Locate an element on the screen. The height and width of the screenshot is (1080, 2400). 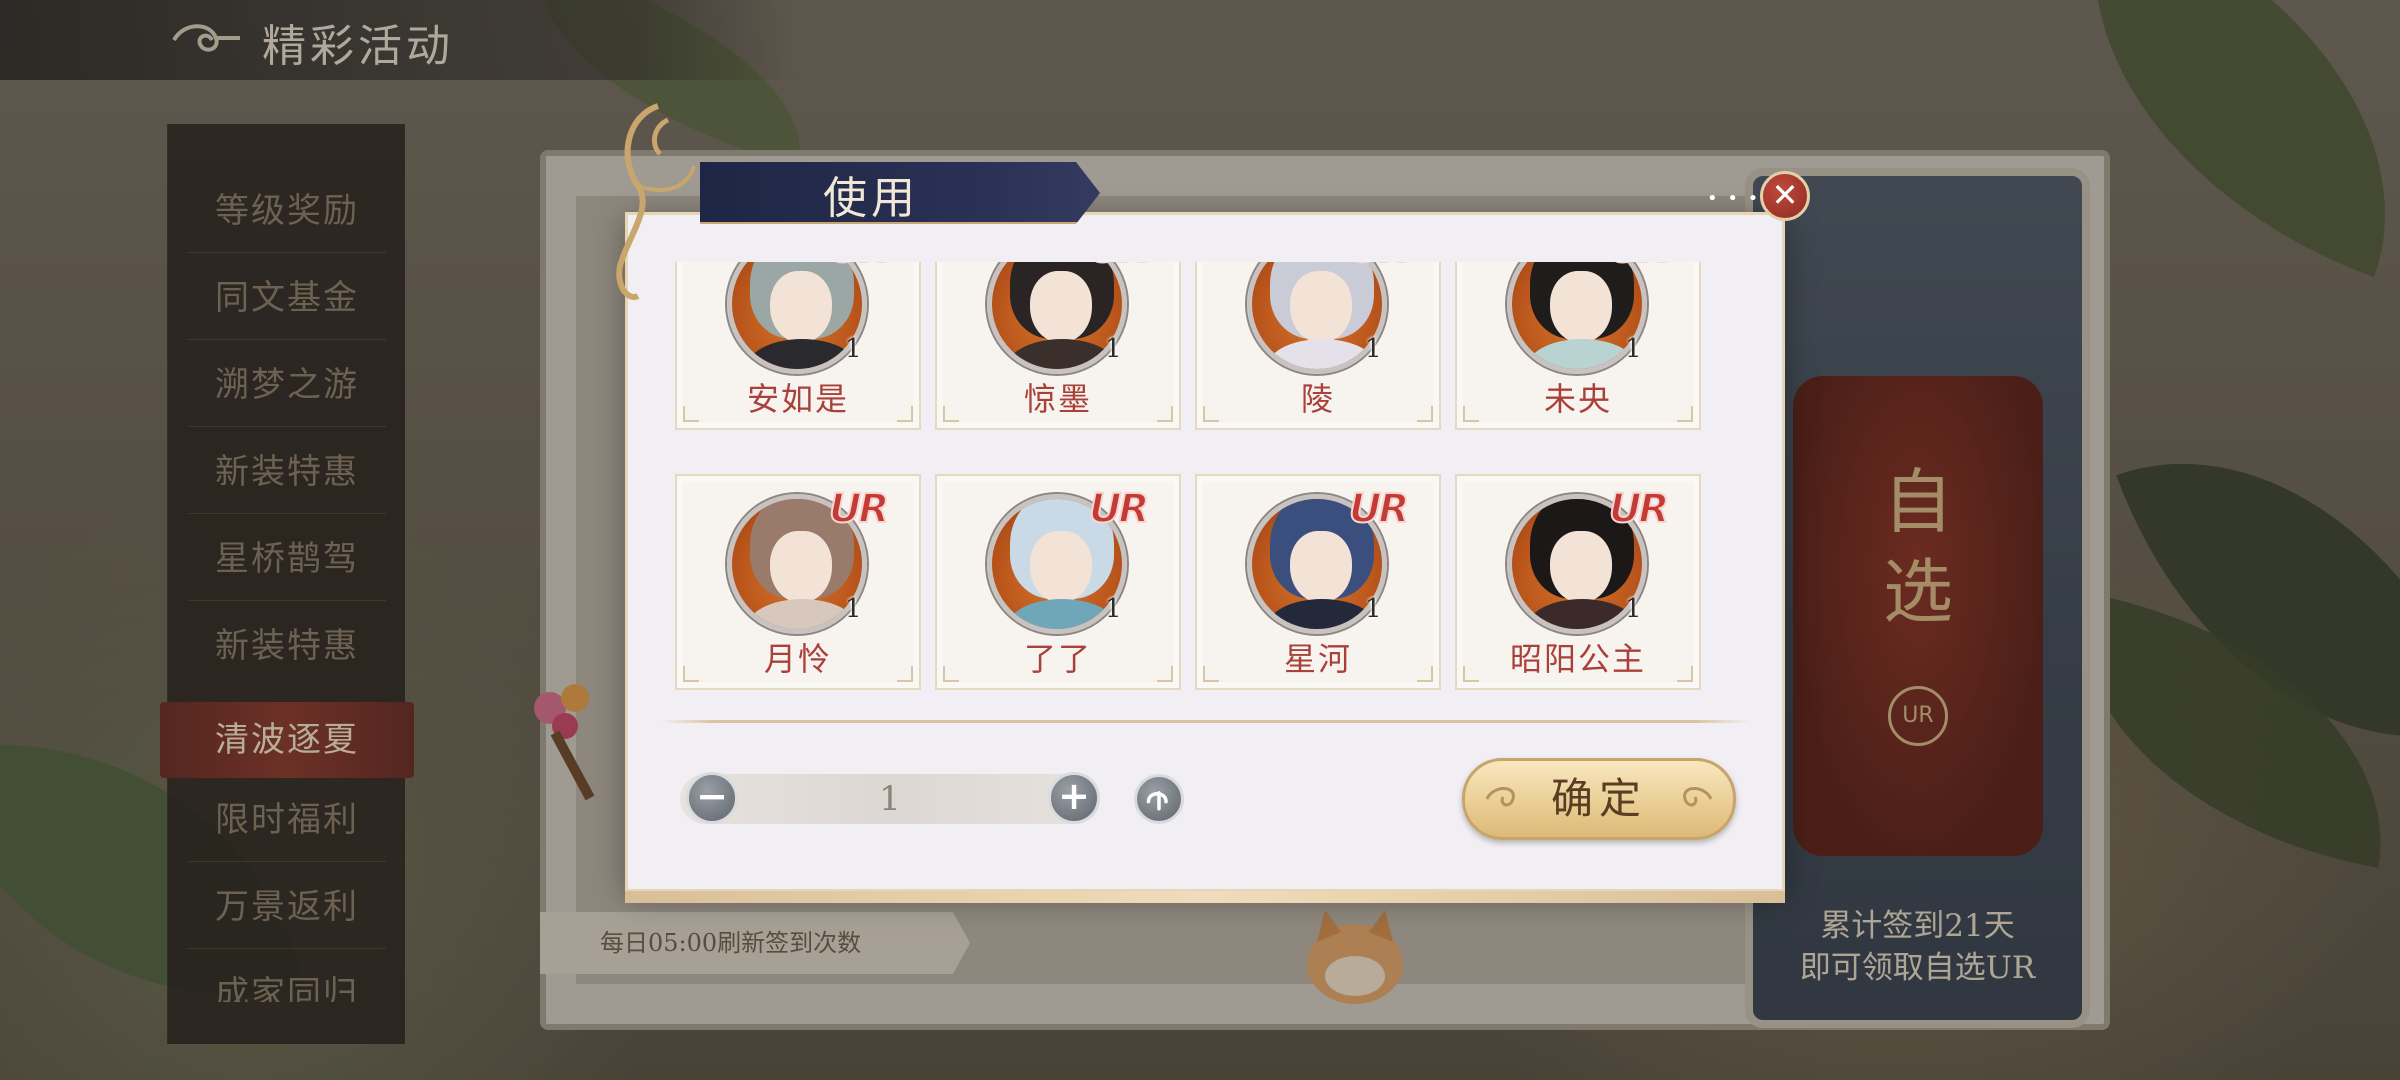
decrease-button: − is located at coordinates (712, 798).